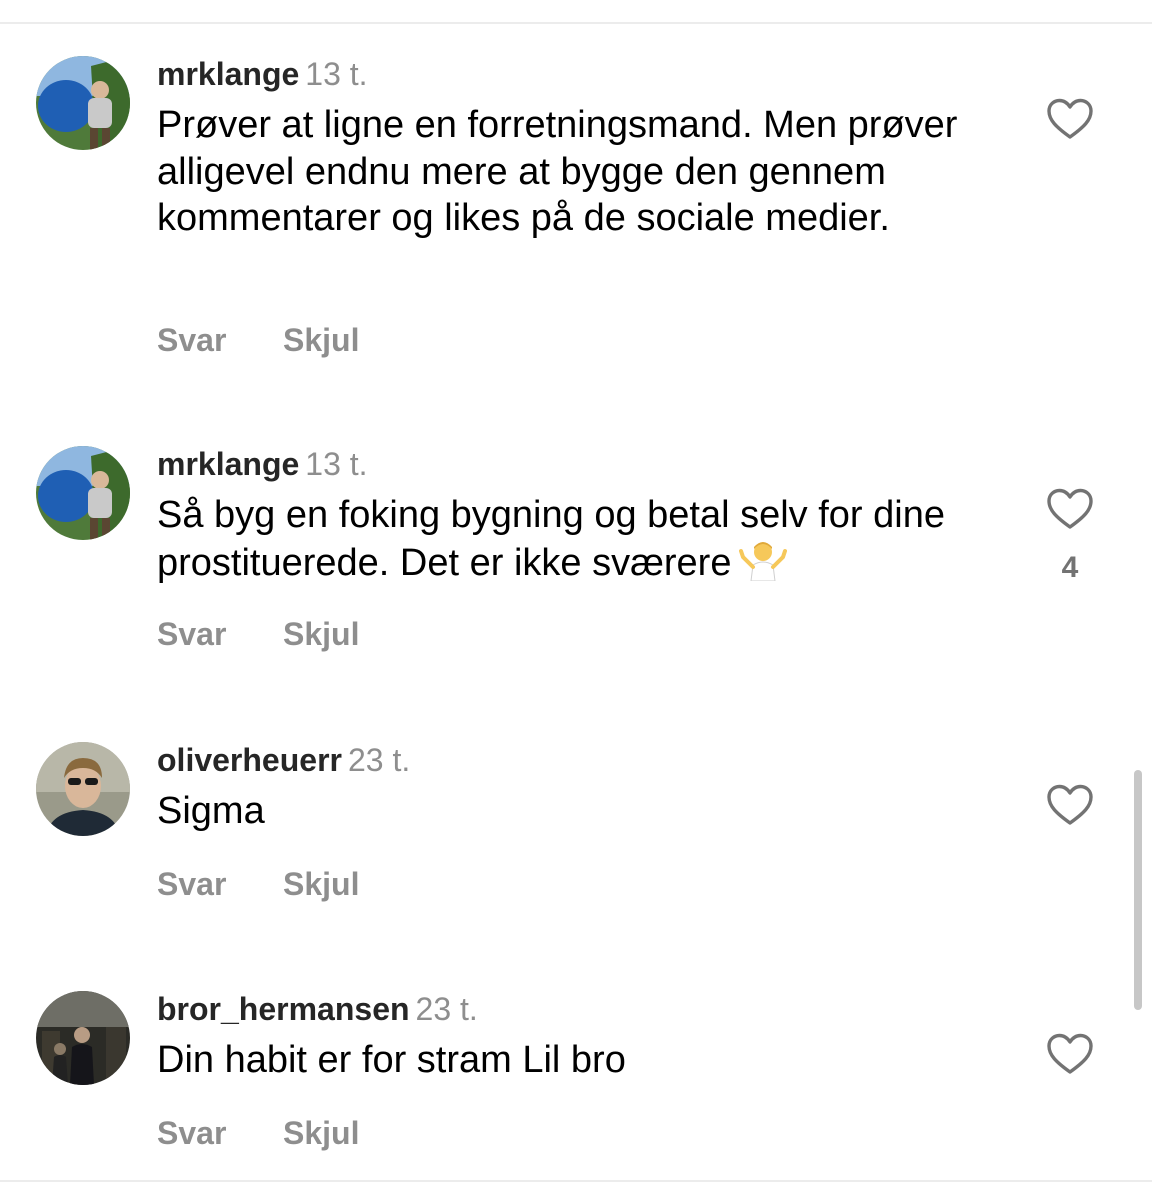 This screenshot has height=1200, width=1152. Describe the element at coordinates (211, 811) in the screenshot. I see `comment-text: Sigma` at that location.